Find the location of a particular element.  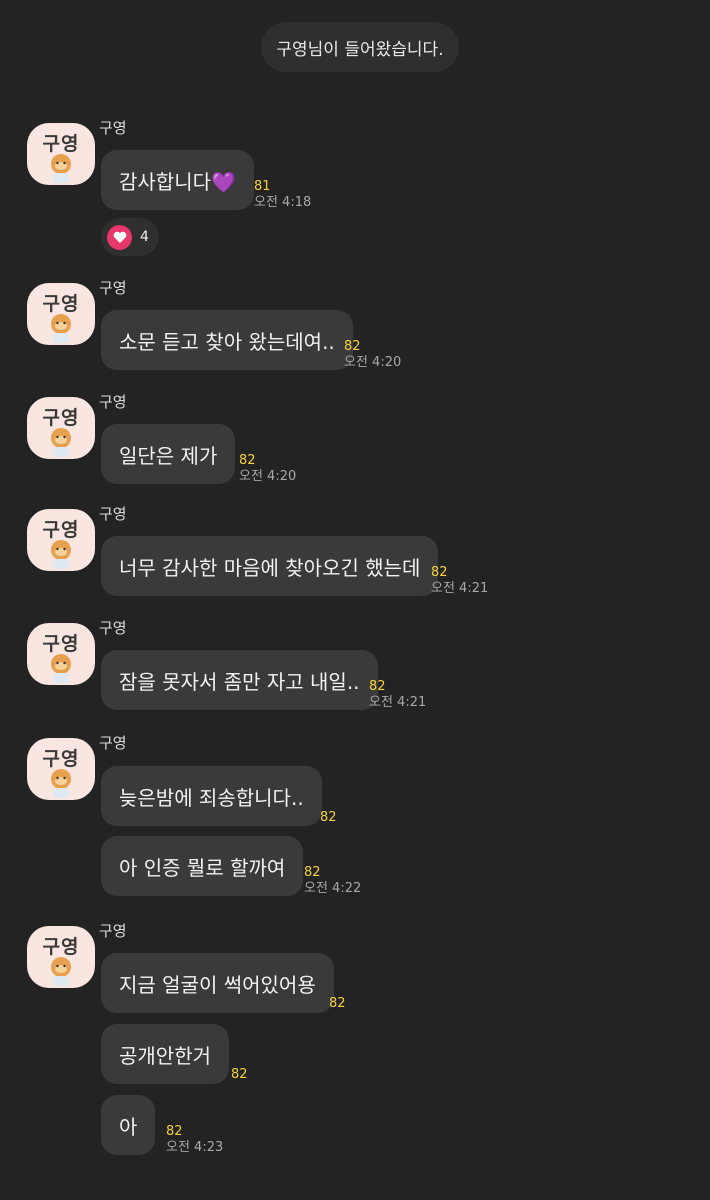

message-bubble: 너무 감사한 마음에 찾아오긴 했는데 is located at coordinates (270, 566).